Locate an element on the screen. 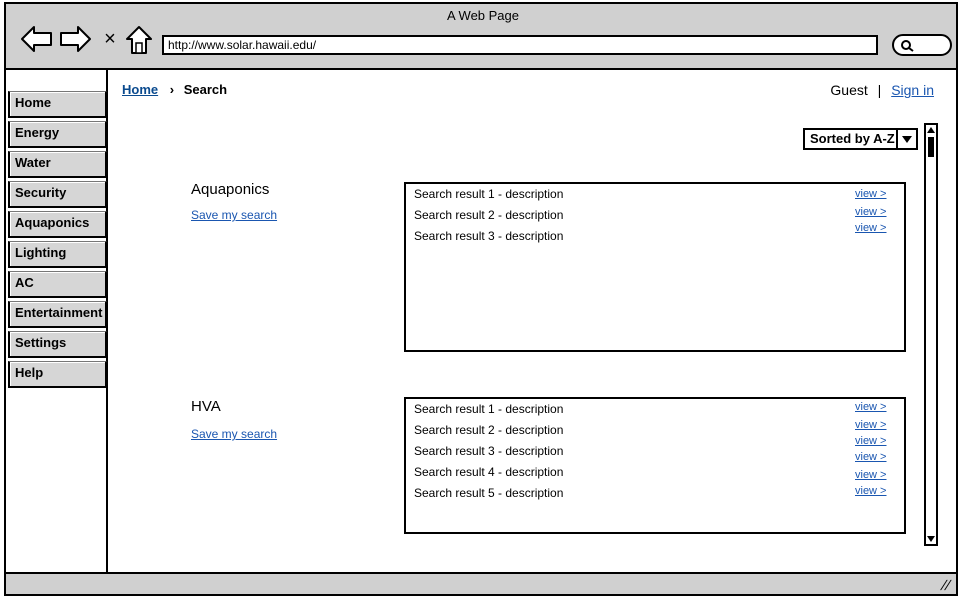  sidebar-item-lighting: Lighting is located at coordinates (57, 254).